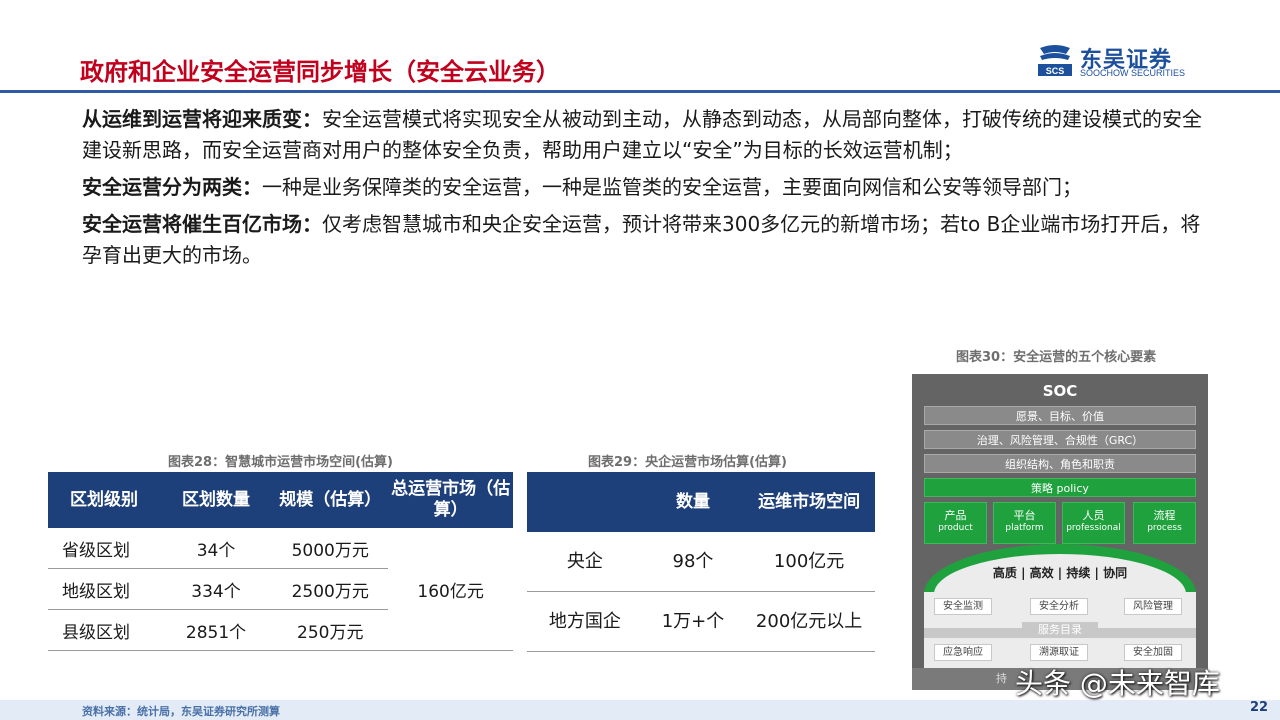  Describe the element at coordinates (104, 630) in the screenshot. I see `table-cell: 县级区划` at that location.